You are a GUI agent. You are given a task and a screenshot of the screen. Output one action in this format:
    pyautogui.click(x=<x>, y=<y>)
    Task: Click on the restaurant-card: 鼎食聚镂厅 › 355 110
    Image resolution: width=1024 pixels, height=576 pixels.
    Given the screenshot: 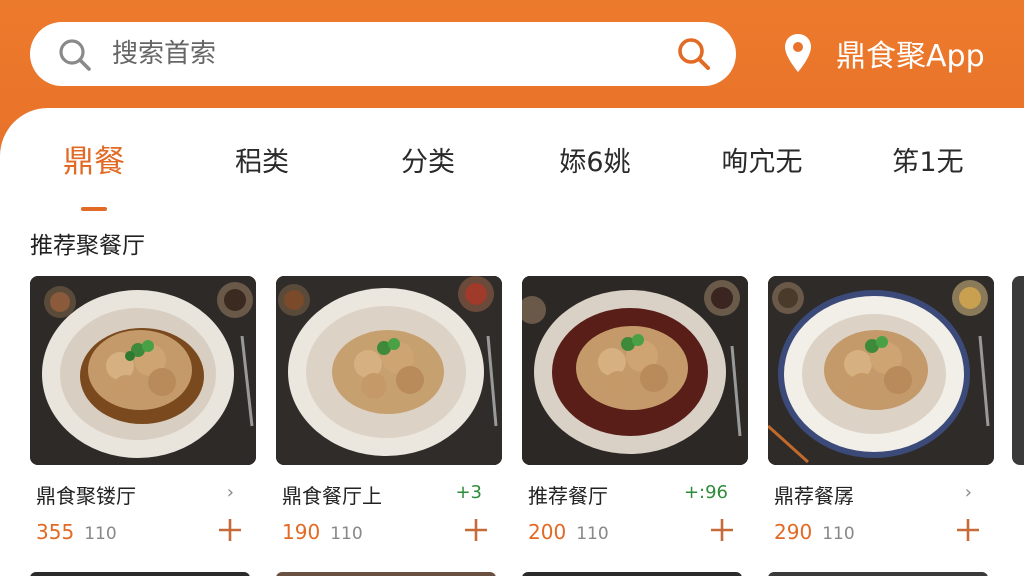 What is the action you would take?
    pyautogui.click(x=143, y=411)
    